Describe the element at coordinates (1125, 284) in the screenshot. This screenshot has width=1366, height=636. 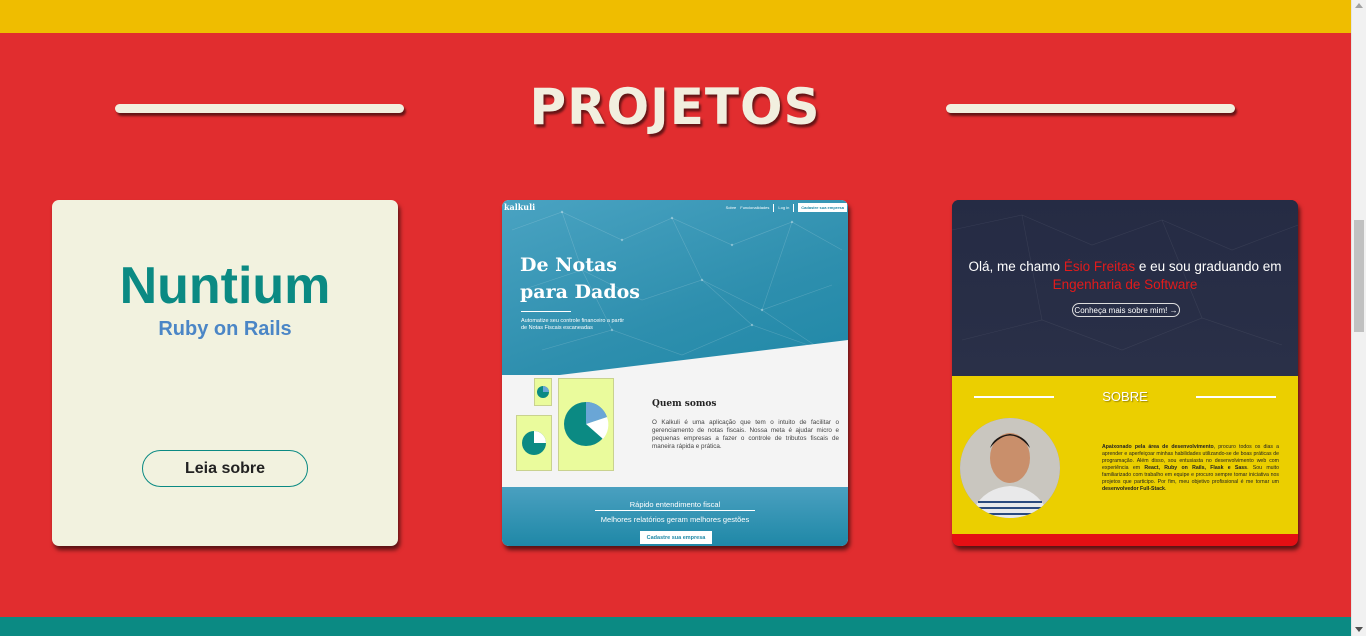
I see `author-course: Engenharia de Software` at that location.